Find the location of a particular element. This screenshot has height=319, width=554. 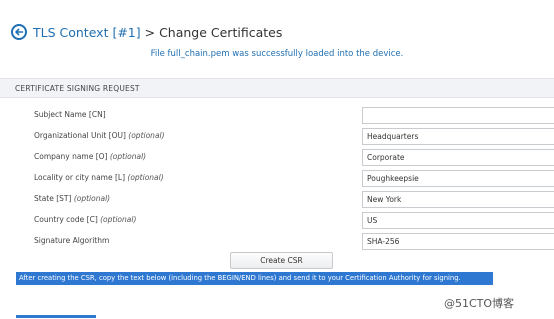

signature-algorithm-select is located at coordinates (458, 241).